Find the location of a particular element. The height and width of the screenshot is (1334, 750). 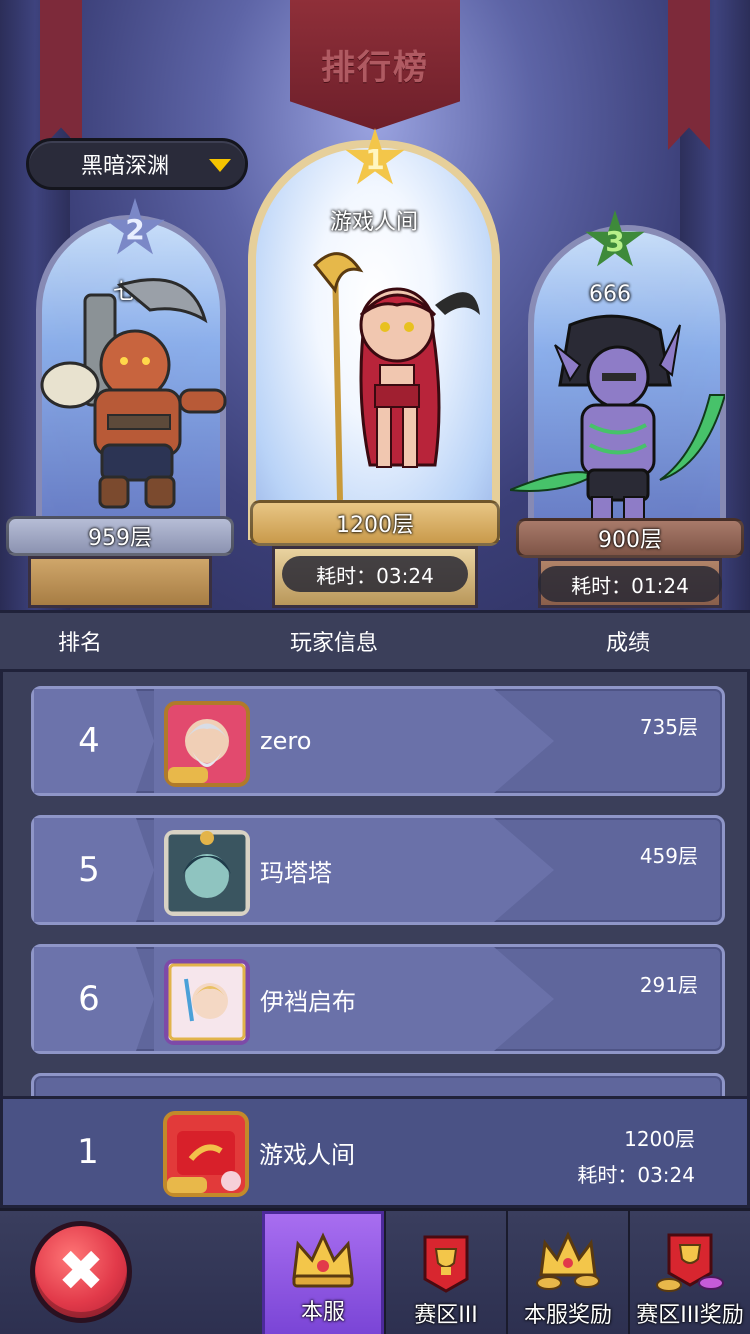

tab-server: 本服 is located at coordinates (323, 1272).